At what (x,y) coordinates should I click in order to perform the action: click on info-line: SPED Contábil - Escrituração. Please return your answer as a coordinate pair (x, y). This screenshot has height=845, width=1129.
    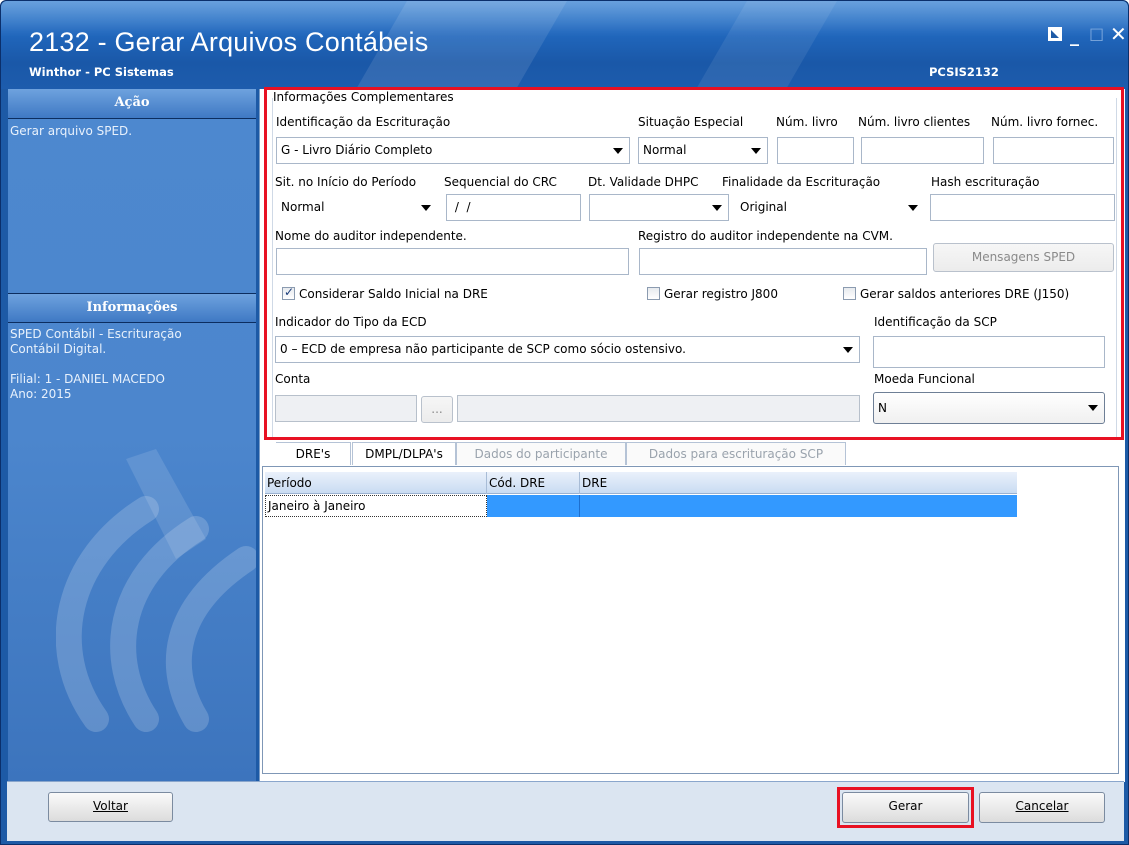
    Looking at the image, I should click on (96, 334).